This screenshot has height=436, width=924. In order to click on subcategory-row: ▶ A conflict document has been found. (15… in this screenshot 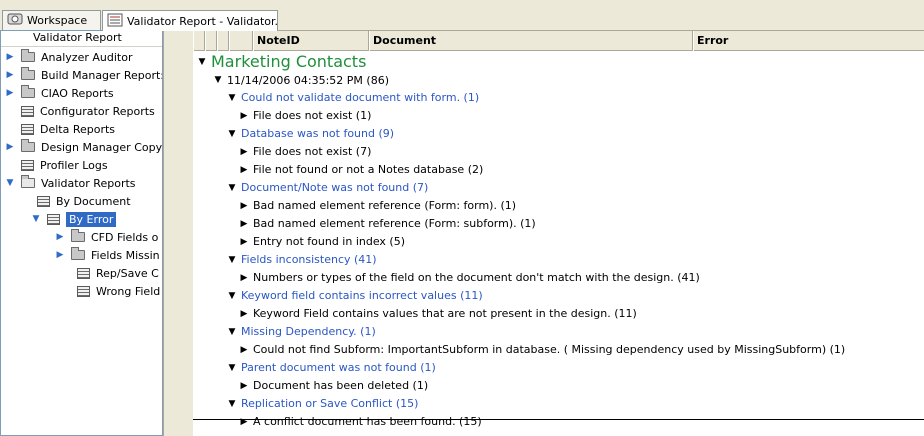, I will do `click(360, 422)`.